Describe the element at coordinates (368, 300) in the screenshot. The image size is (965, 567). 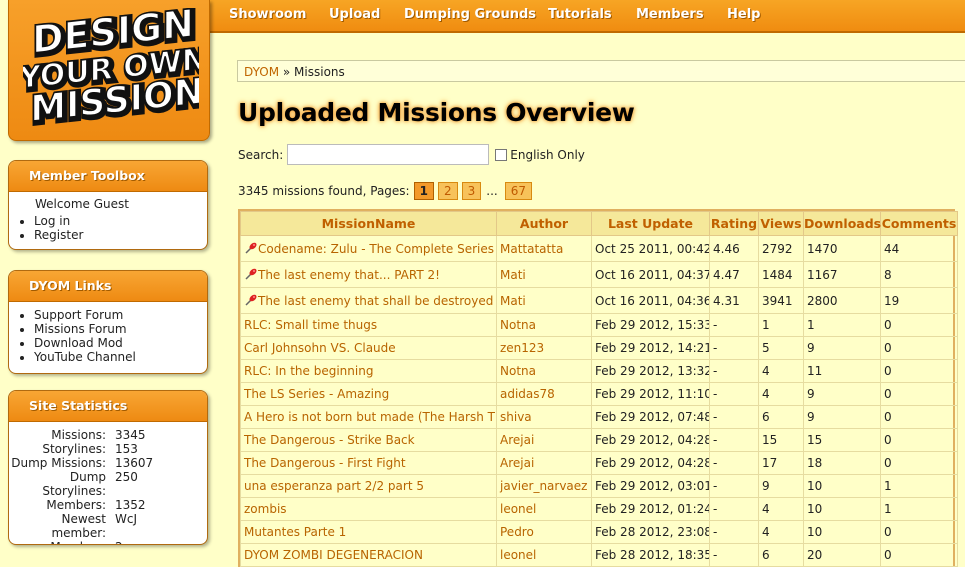
I see `mission-name-cell: The last enemy that shall be destroyed P` at that location.